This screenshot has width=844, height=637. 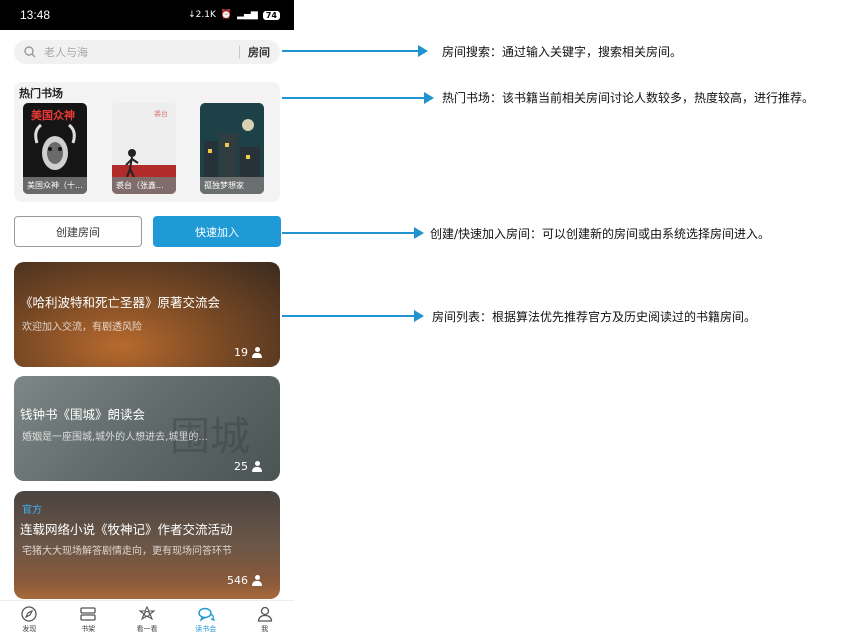 I want to click on annotation-room-list: 房间列表：根据算法优先推荐官方及历史阅读过的书籍房间。, so click(x=594, y=317).